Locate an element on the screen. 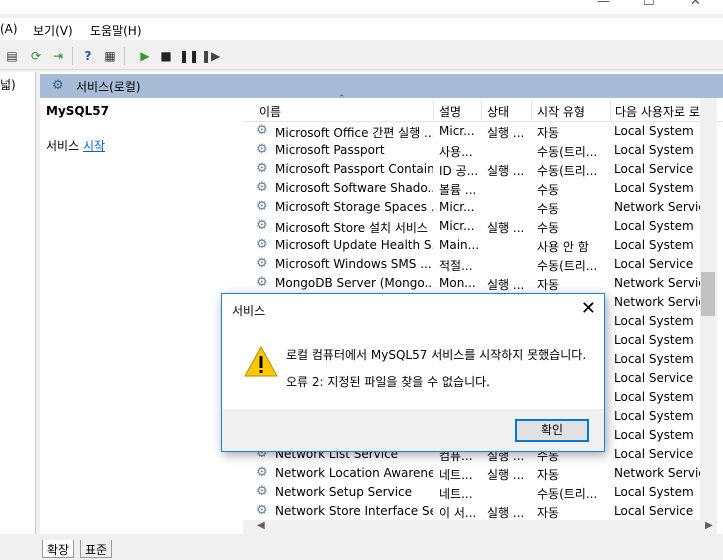 This screenshot has height=560, width=723. vertical-scroll-thumb is located at coordinates (708, 294).